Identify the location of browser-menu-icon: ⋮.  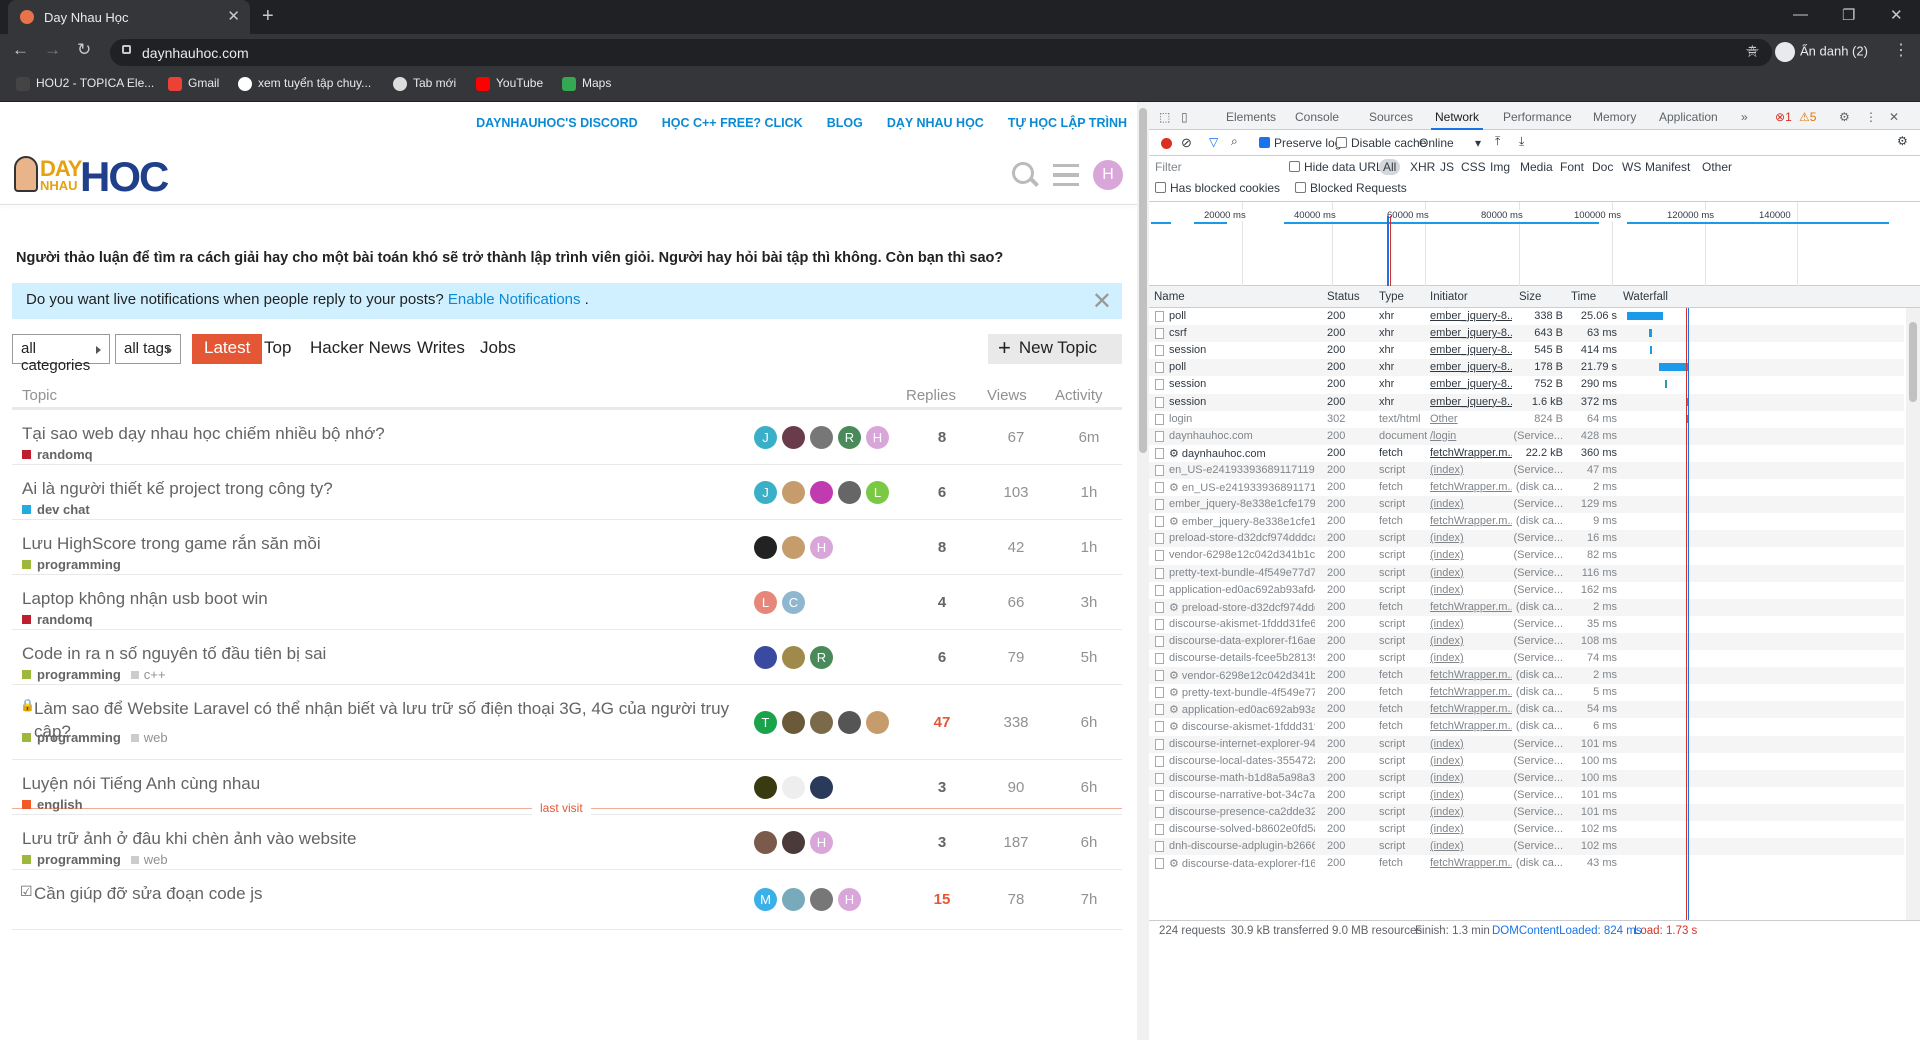
(1901, 50).